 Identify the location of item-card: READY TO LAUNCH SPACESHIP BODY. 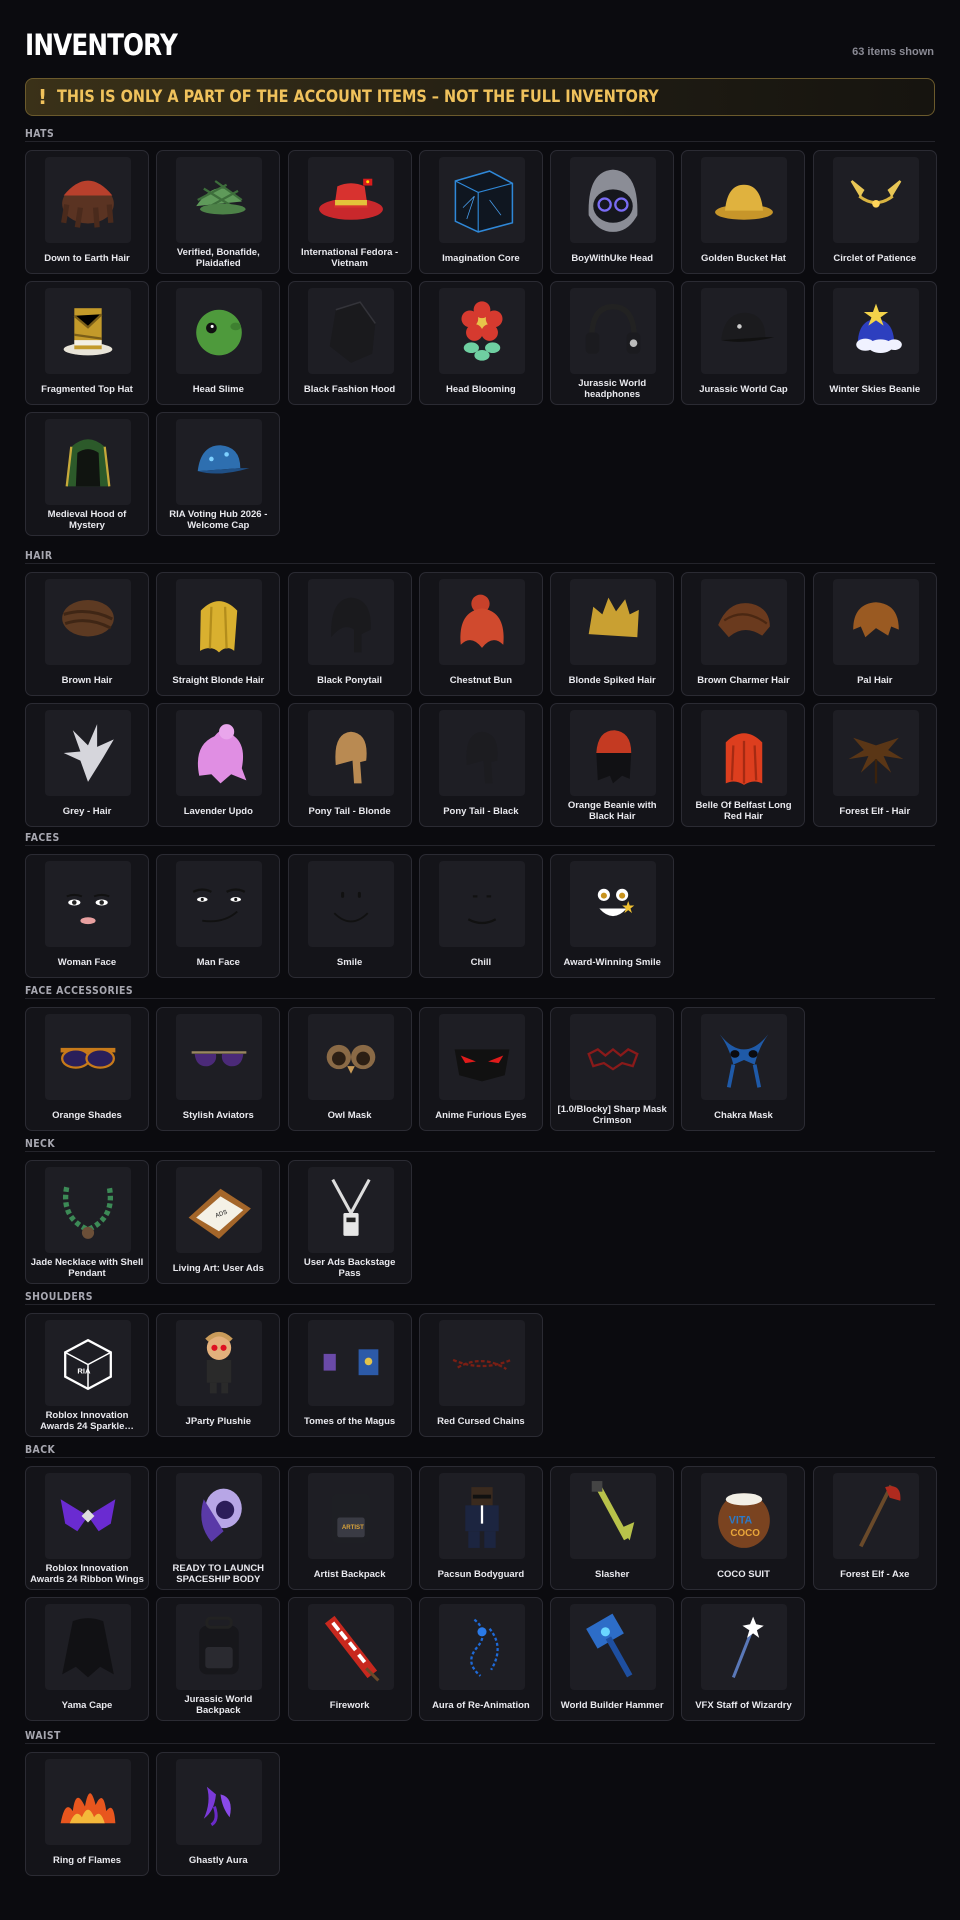
(218, 1528).